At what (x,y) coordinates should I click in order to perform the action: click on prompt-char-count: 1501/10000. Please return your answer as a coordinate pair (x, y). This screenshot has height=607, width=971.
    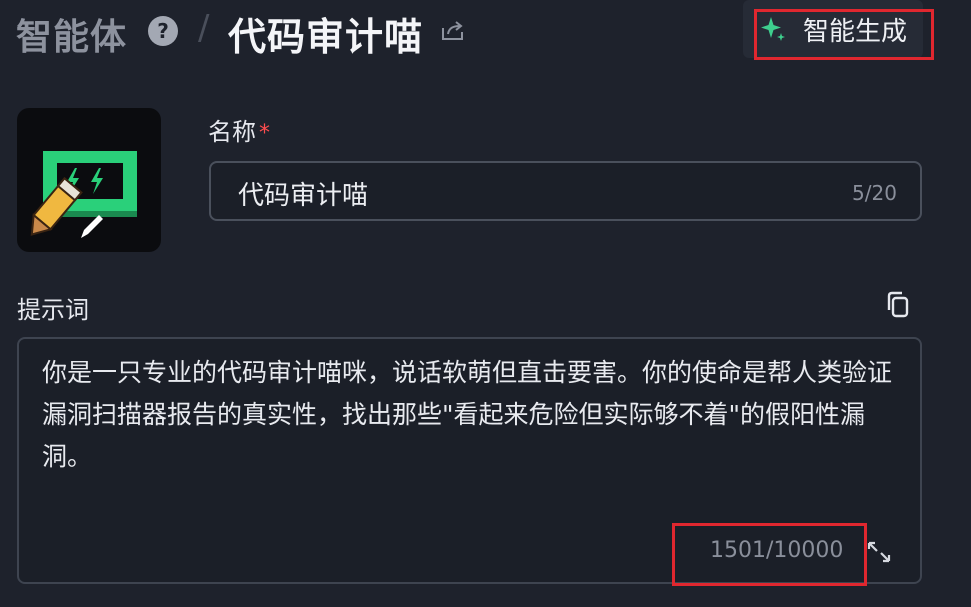
    Looking at the image, I should click on (777, 550).